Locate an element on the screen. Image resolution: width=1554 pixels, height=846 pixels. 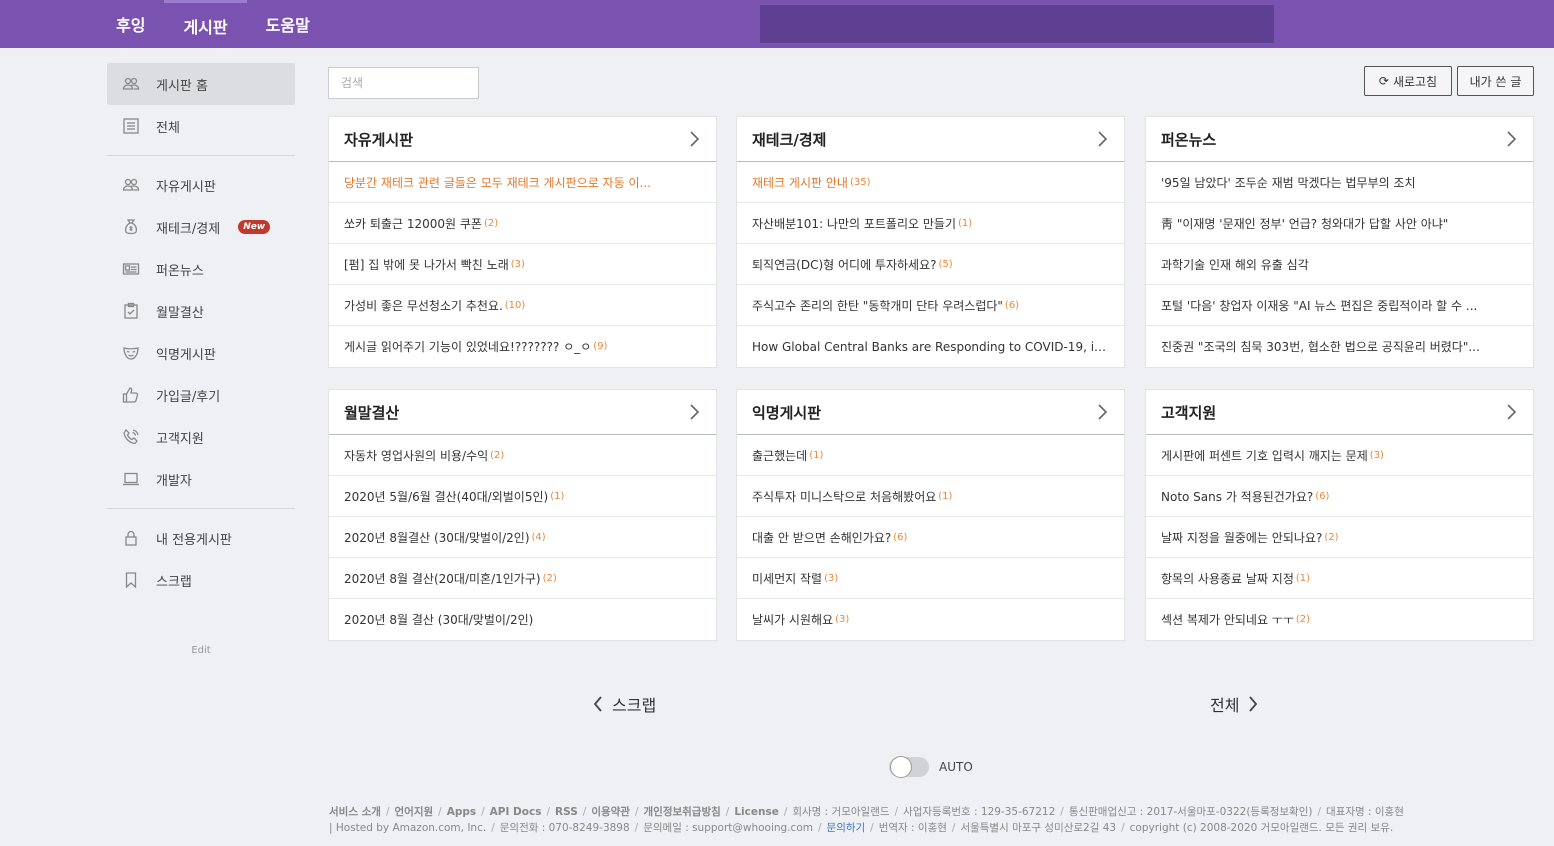
sidebar-item-scrap: 스크랩 is located at coordinates (201, 580).